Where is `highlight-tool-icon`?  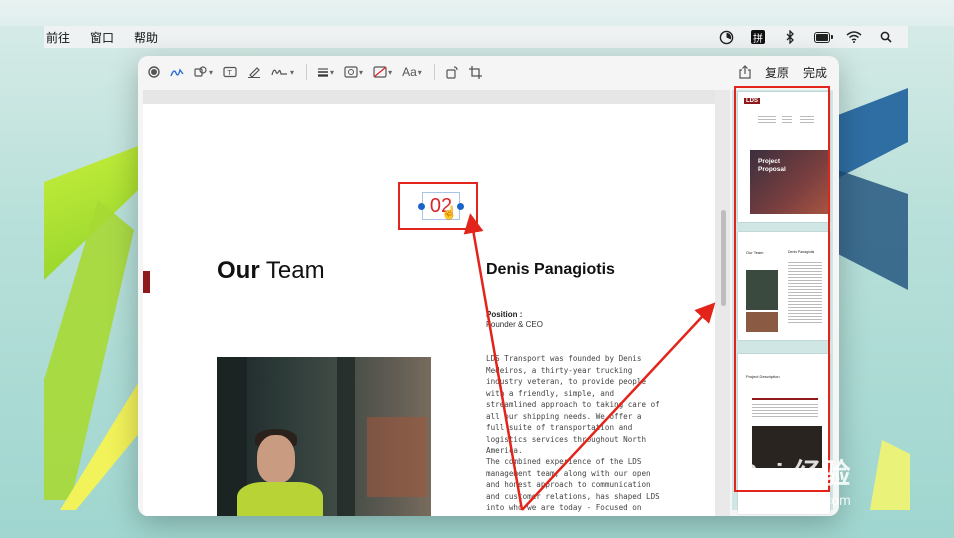
highlight-tool-icon is located at coordinates (254, 72).